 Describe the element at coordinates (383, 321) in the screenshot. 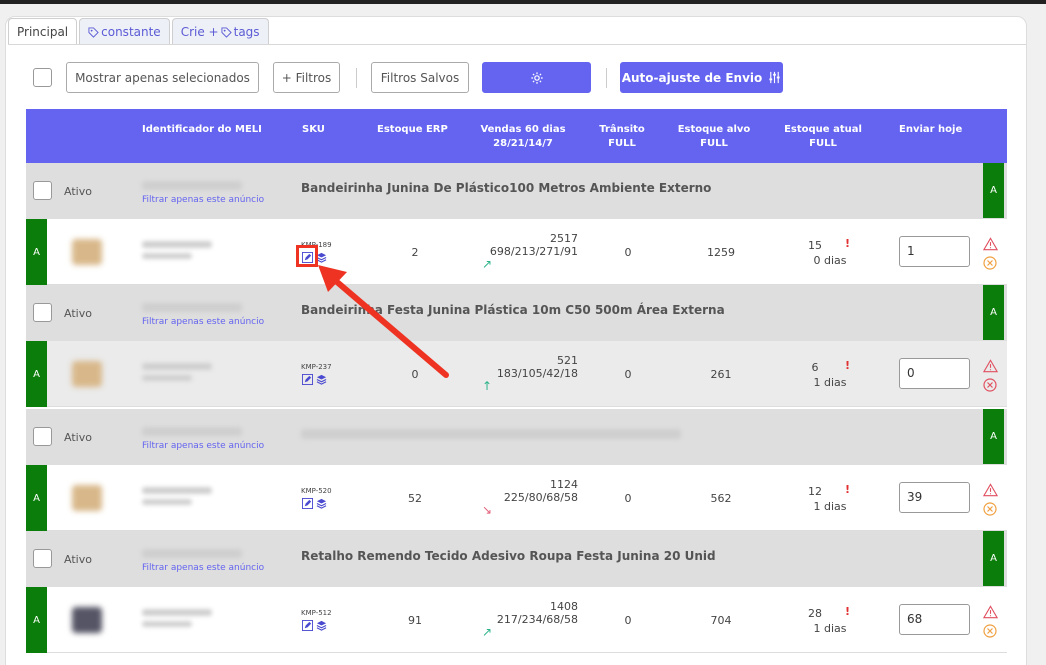

I see `annotation-arrow` at that location.